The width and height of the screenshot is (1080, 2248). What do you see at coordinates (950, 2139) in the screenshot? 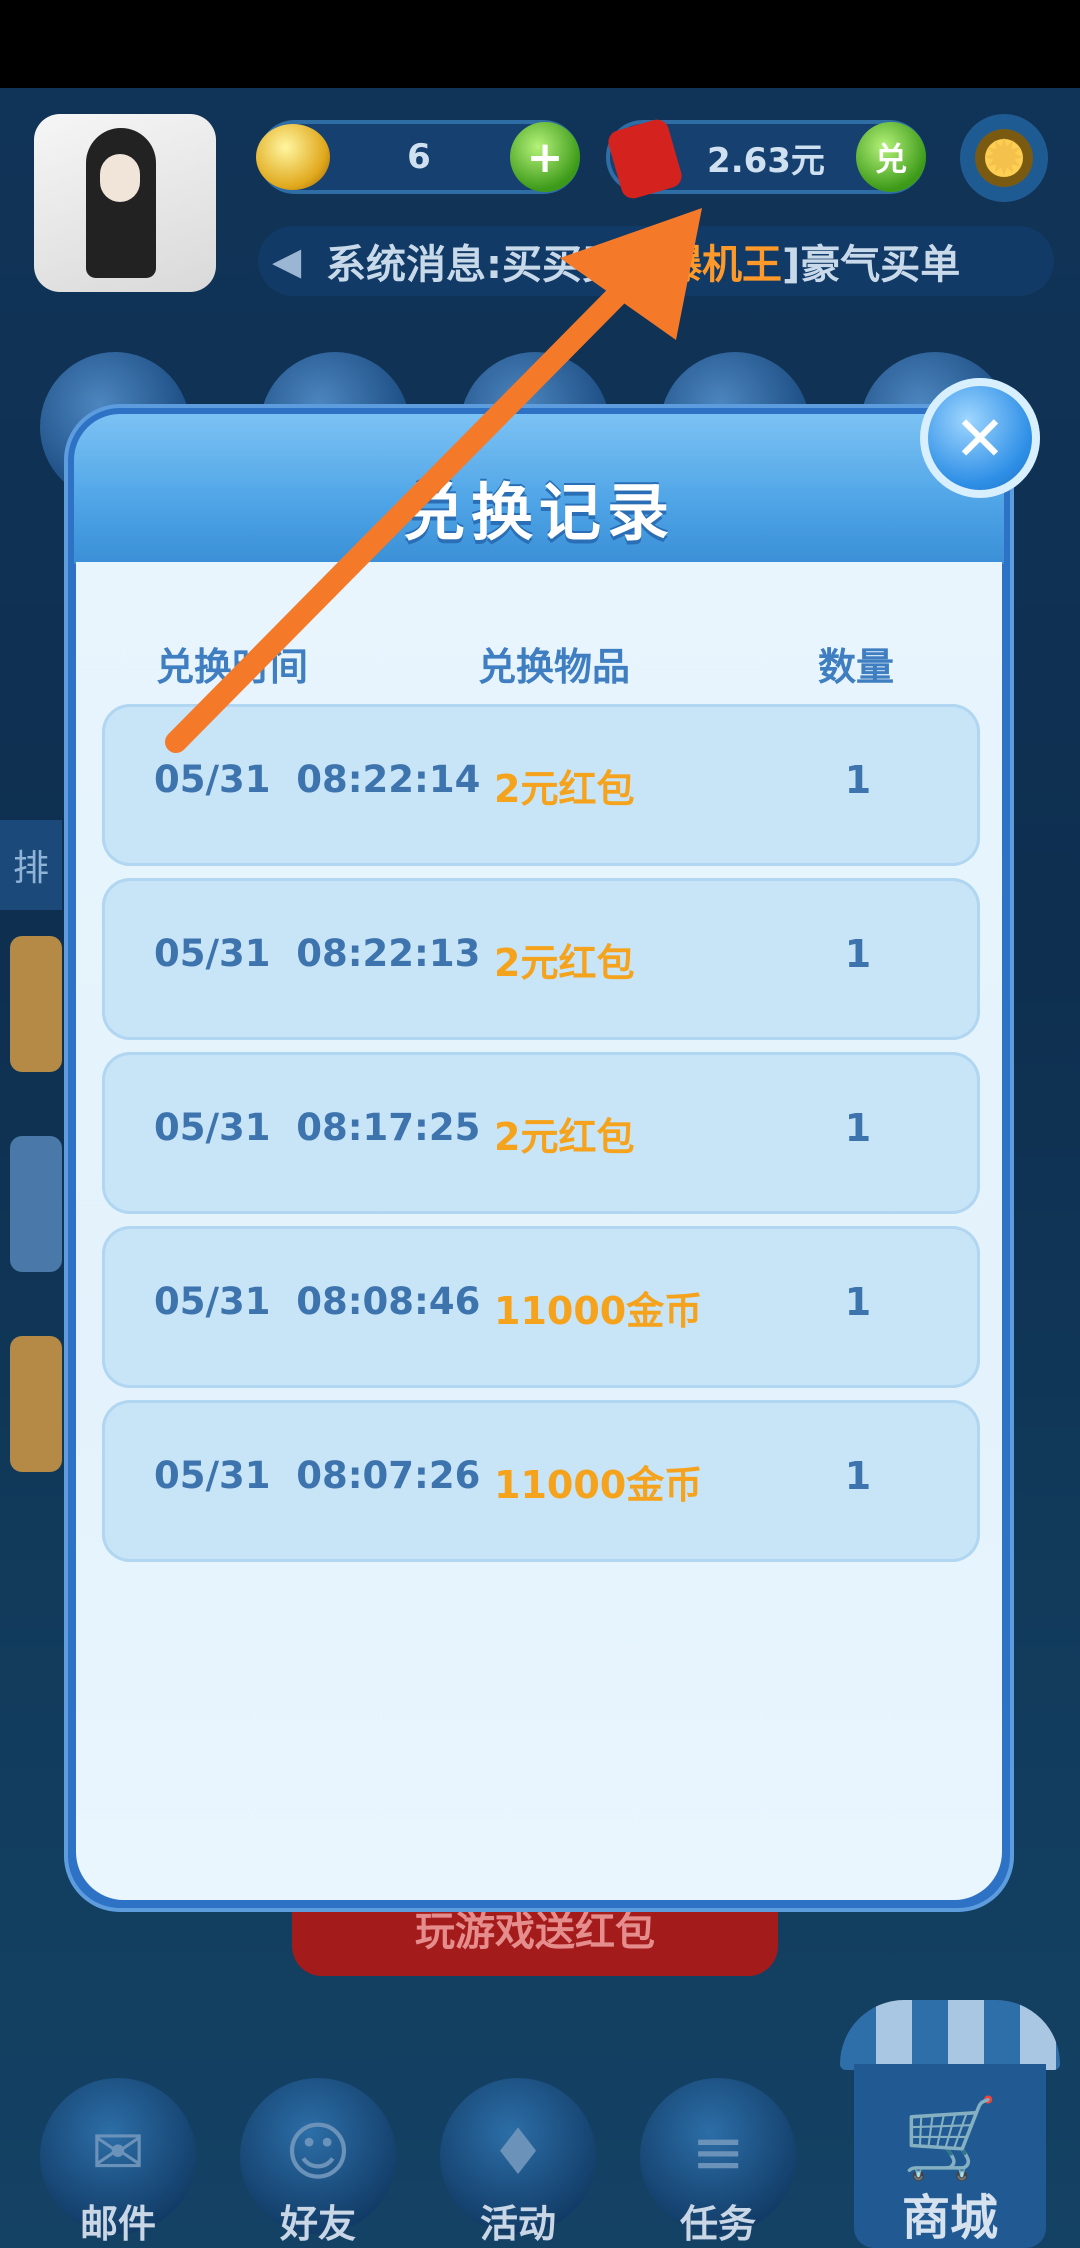
I see `cart-icon: 🛒` at bounding box center [950, 2139].